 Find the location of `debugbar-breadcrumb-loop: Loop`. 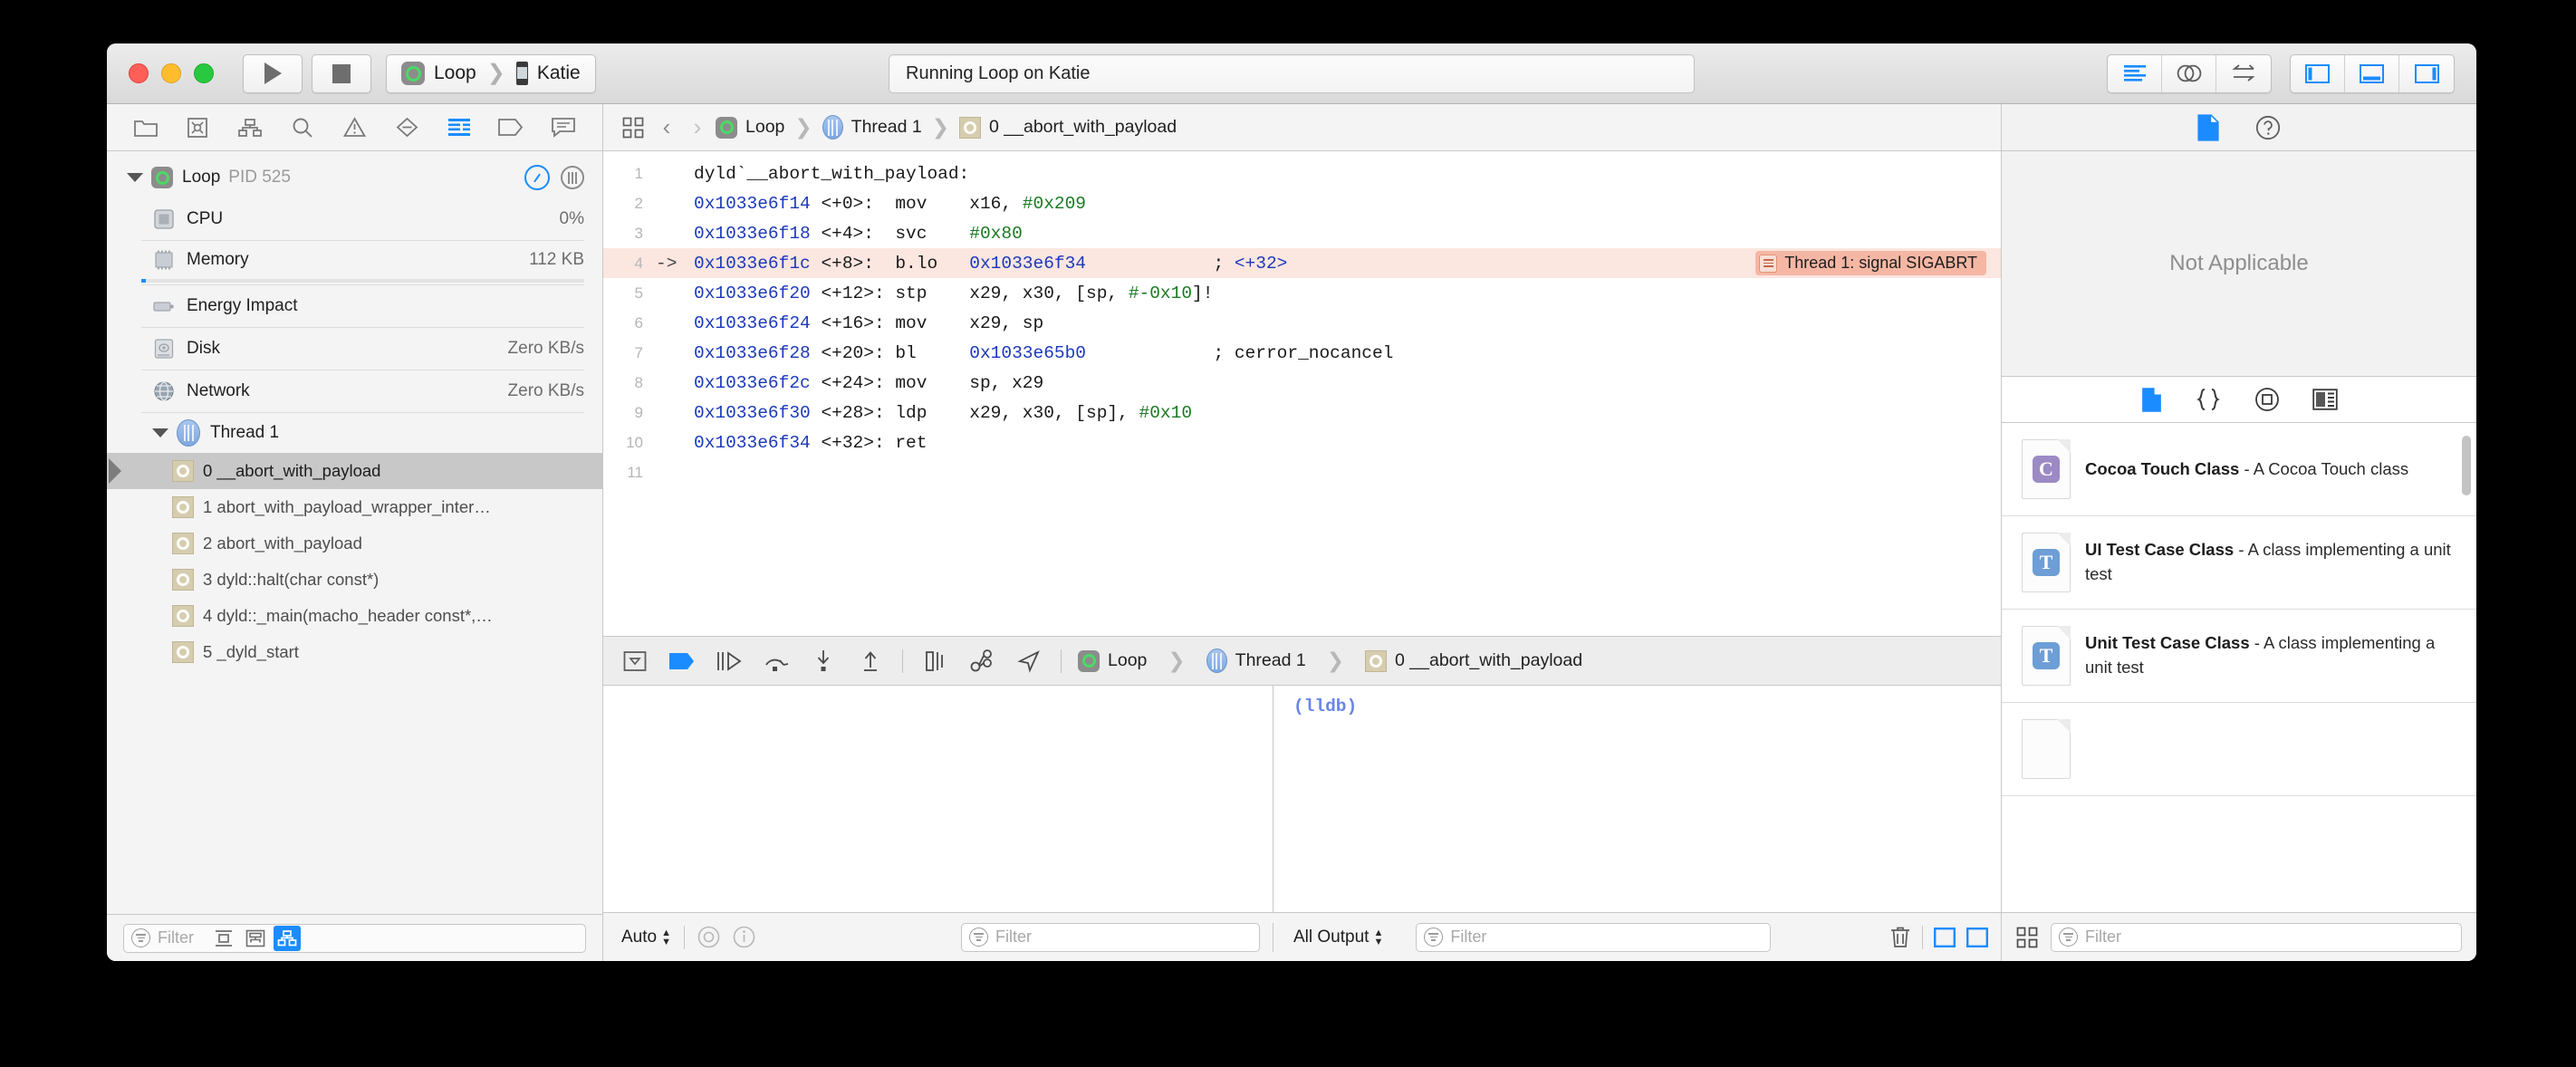

debugbar-breadcrumb-loop: Loop is located at coordinates (1112, 660).